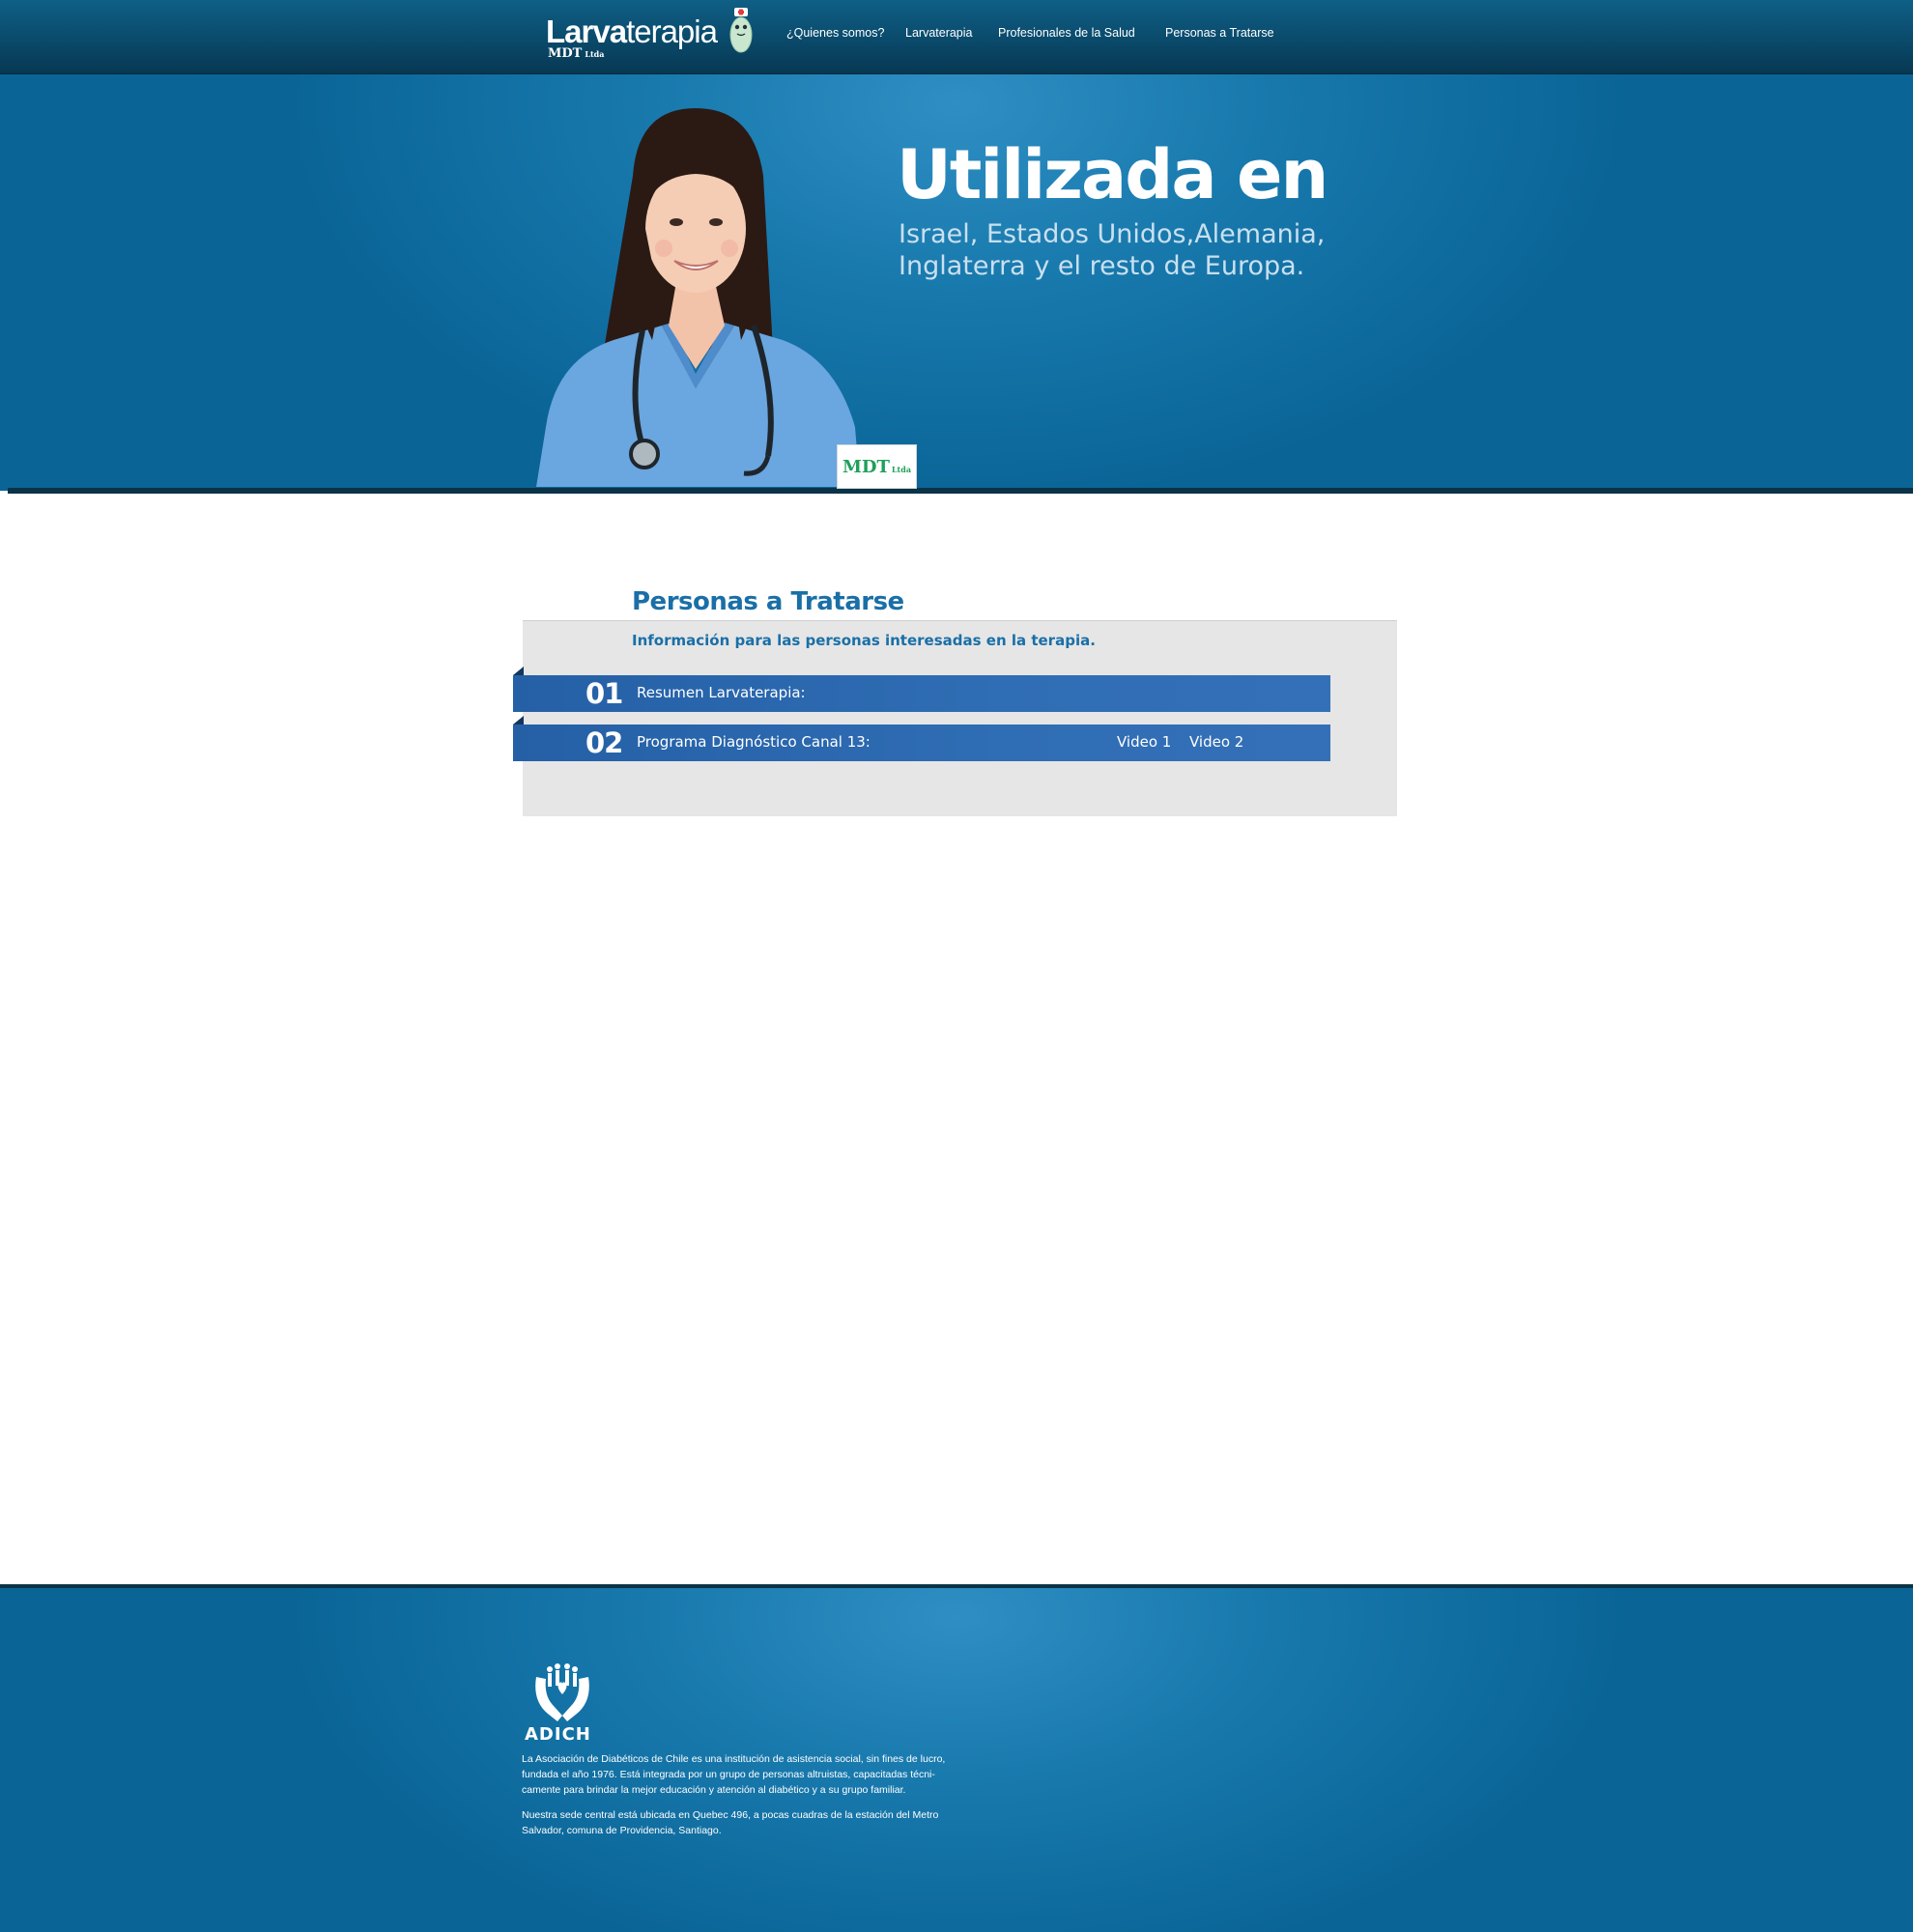 The width and height of the screenshot is (1913, 1932). I want to click on content-panel, so click(960, 718).